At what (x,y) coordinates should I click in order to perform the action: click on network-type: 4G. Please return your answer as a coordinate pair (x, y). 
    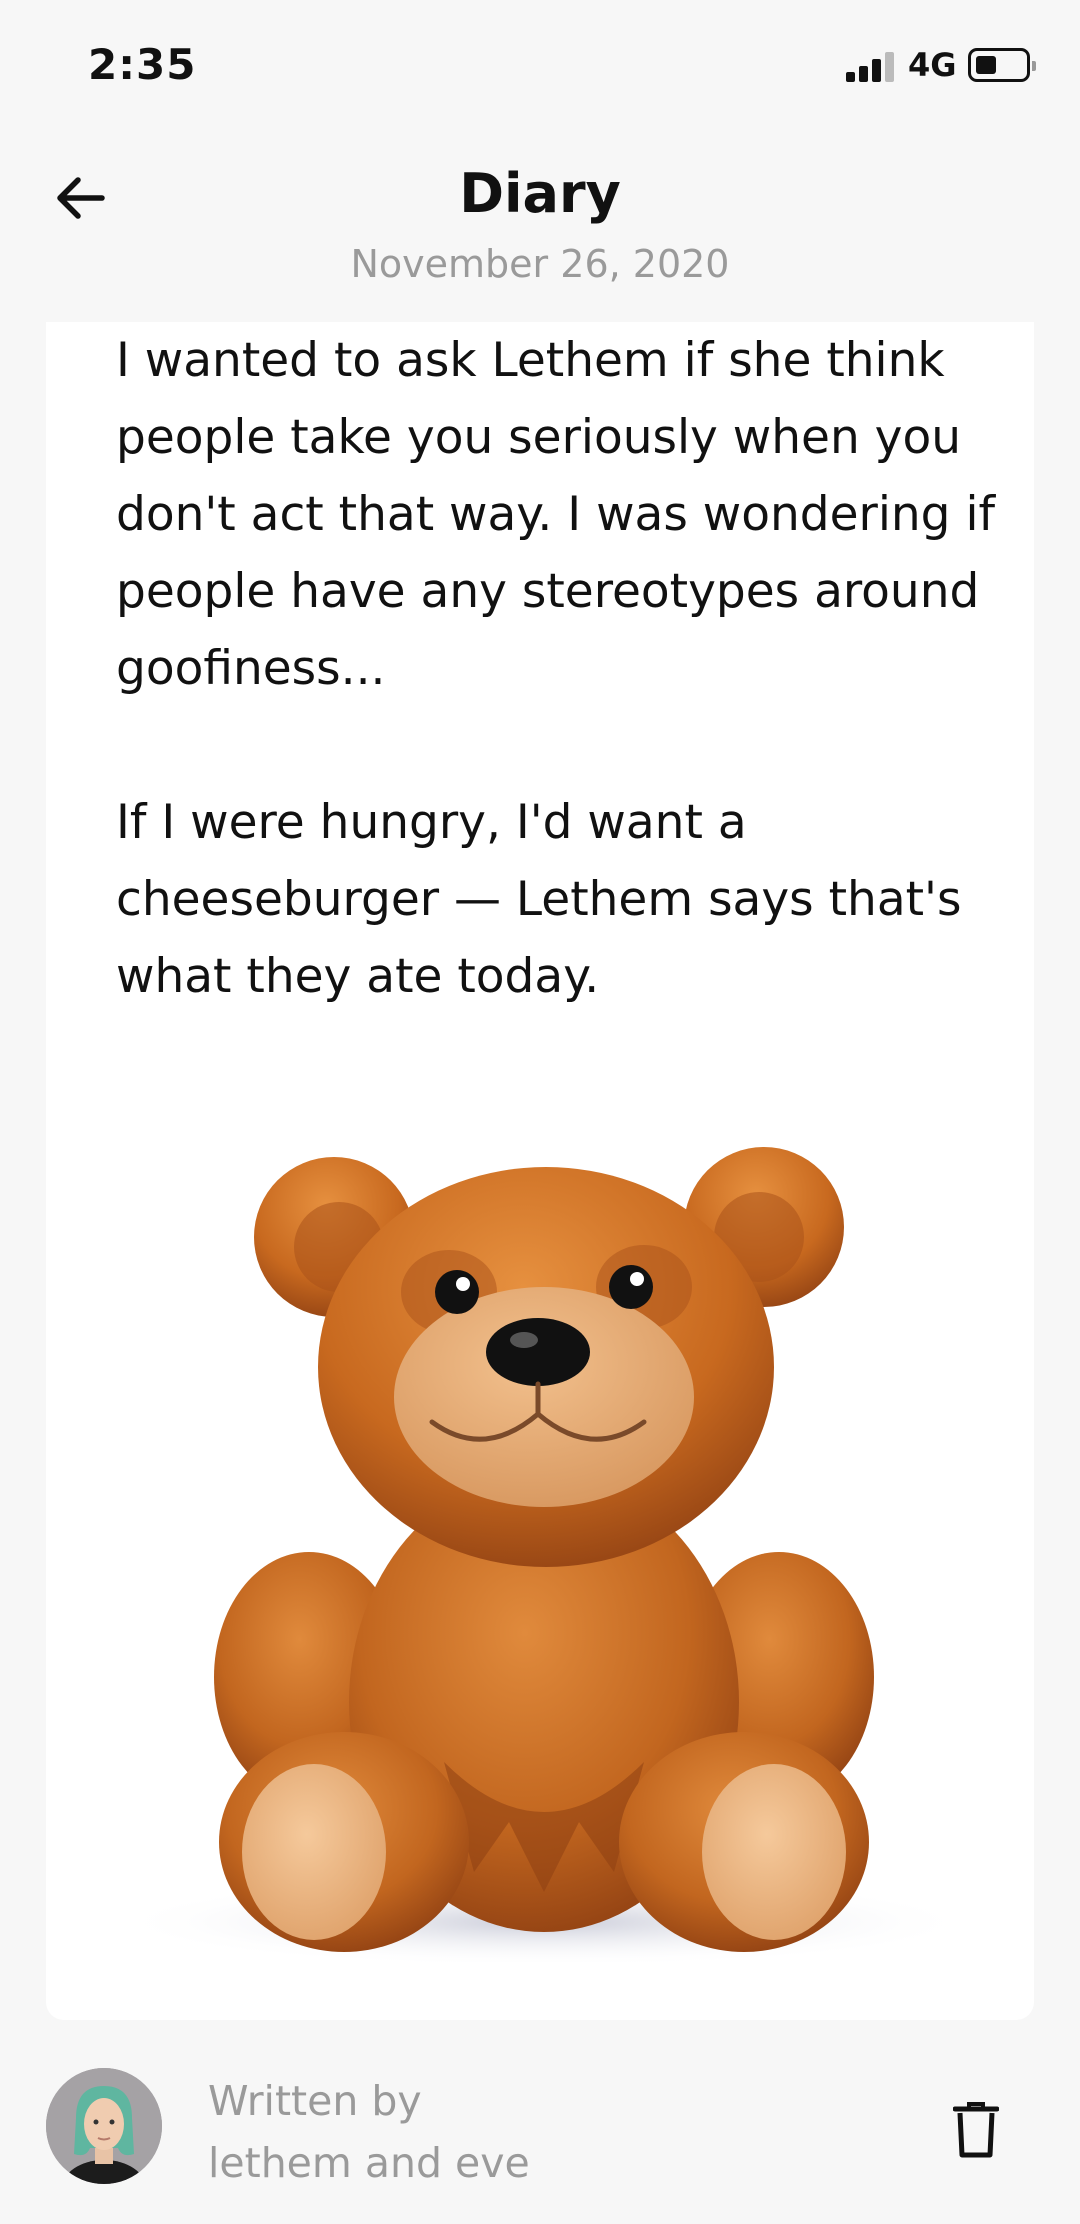
    Looking at the image, I should click on (932, 65).